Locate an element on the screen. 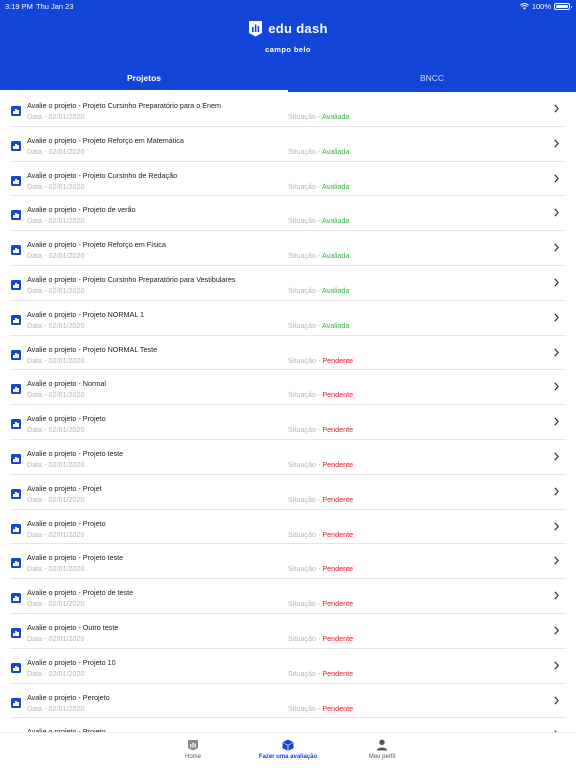 This screenshot has height=768, width=576. home-icon is located at coordinates (193, 745).